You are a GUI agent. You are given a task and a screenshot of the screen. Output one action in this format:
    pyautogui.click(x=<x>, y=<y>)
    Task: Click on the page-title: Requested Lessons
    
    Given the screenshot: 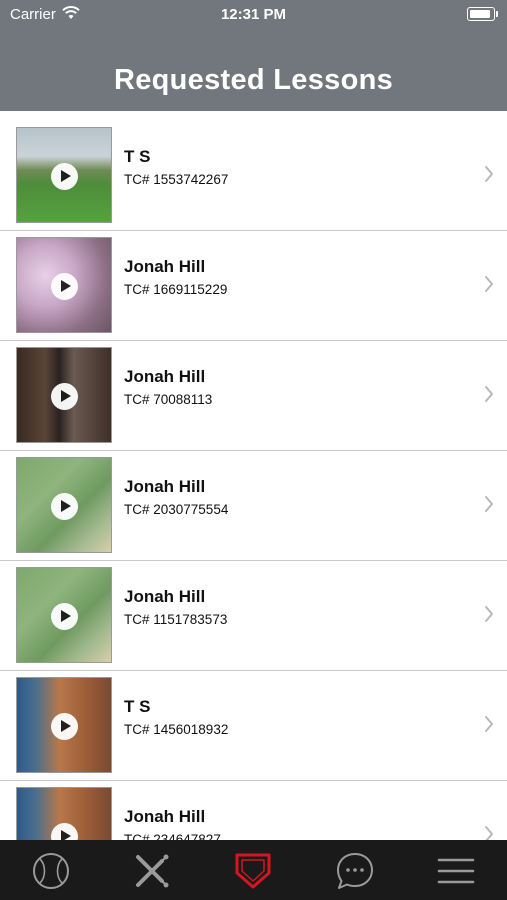 What is the action you would take?
    pyautogui.click(x=253, y=80)
    